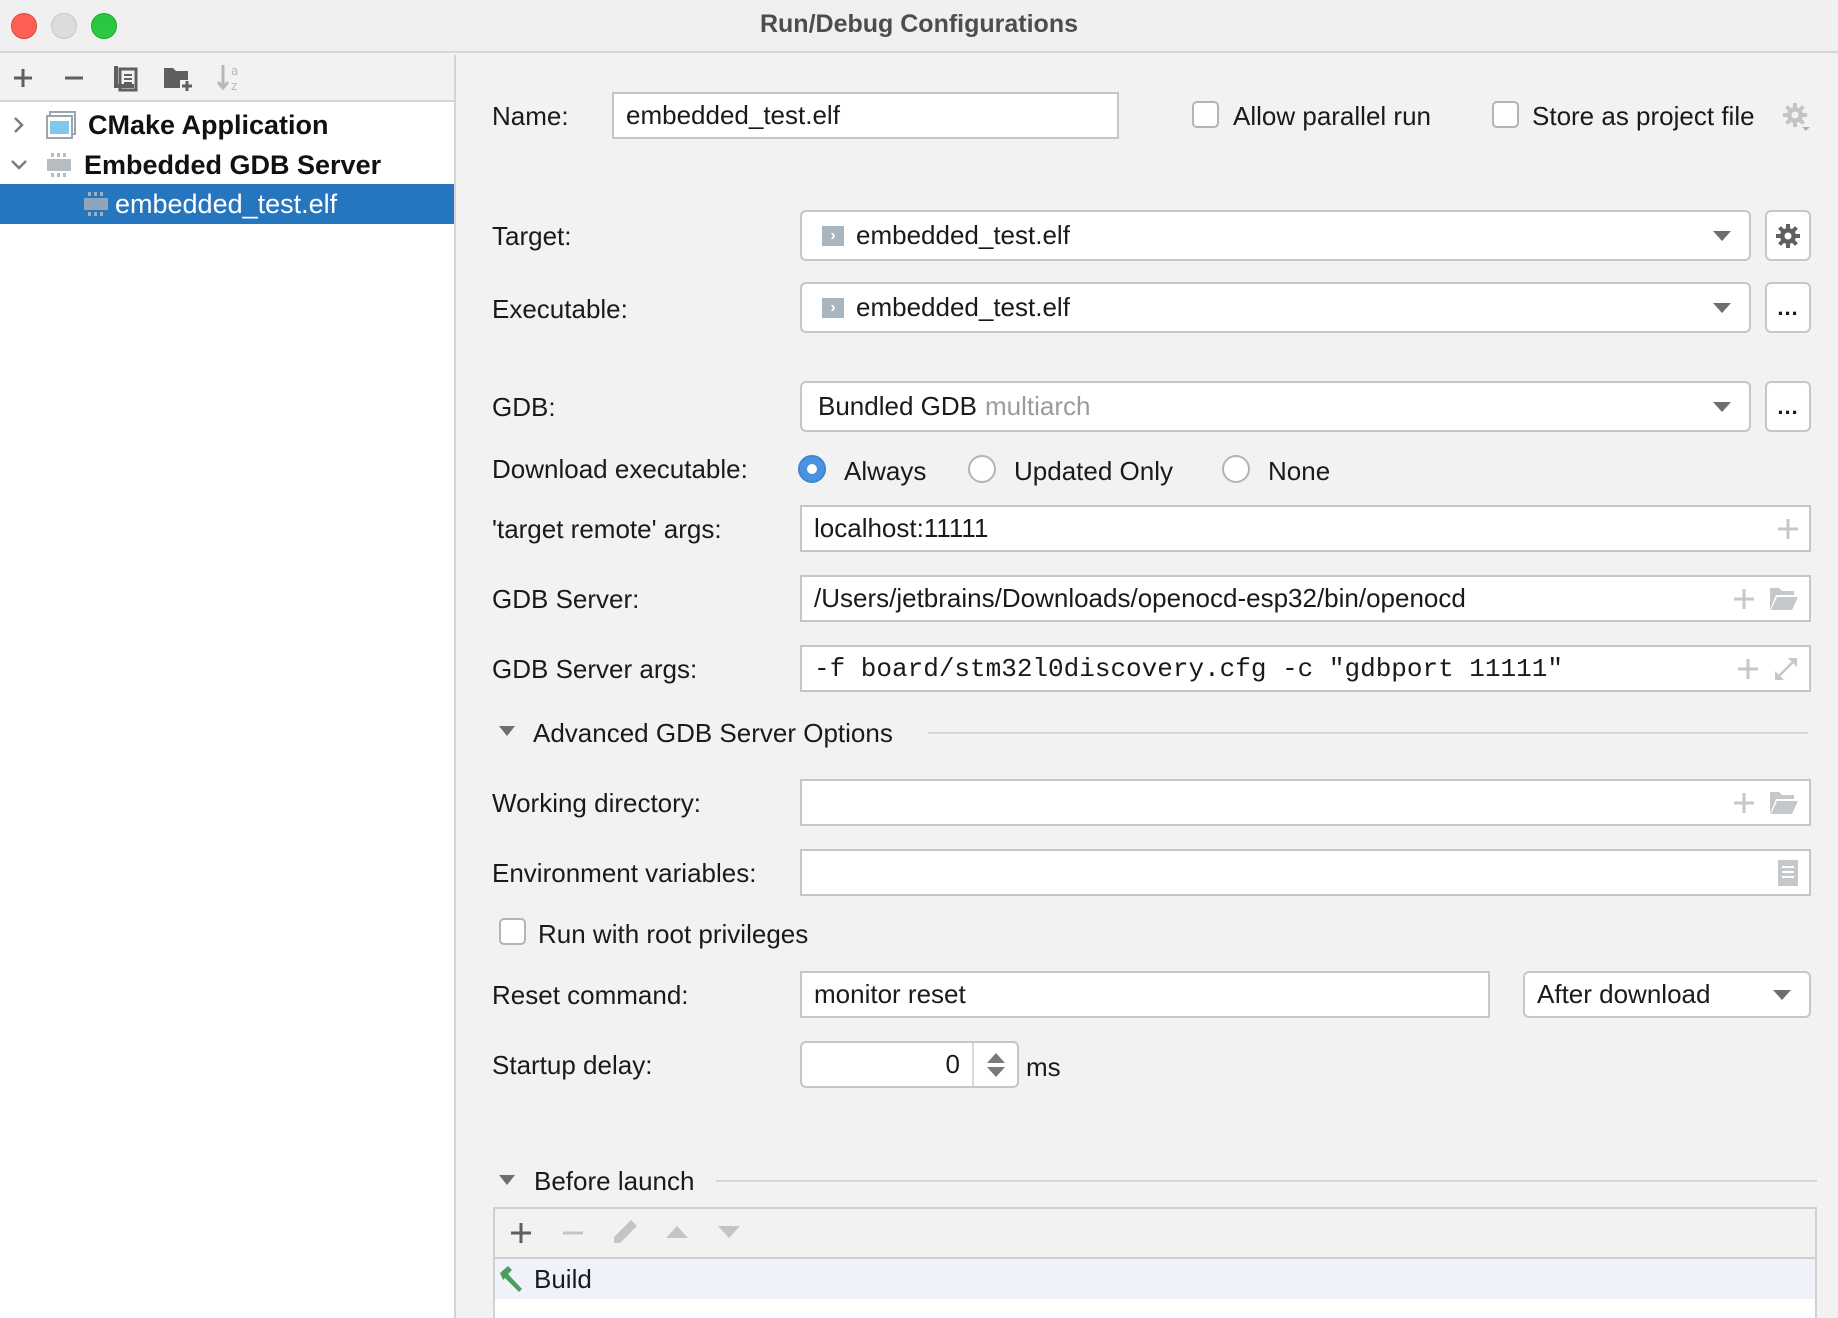 This screenshot has width=1838, height=1318. I want to click on reset-mode-dropdown: After download, so click(1667, 994).